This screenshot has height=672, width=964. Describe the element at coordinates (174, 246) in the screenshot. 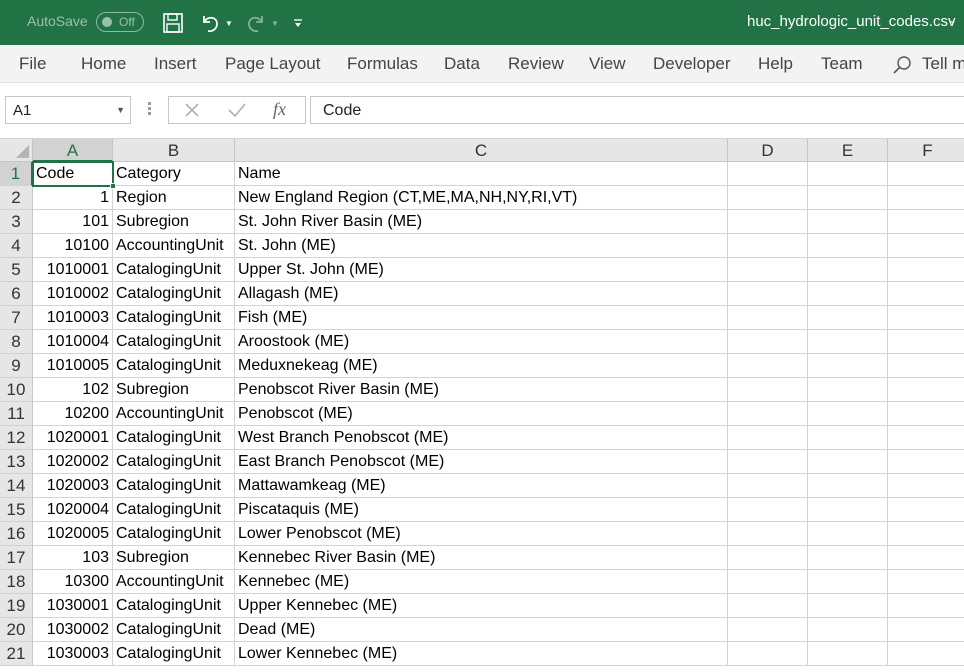

I see `cell-b-4: AccountingUnit` at that location.